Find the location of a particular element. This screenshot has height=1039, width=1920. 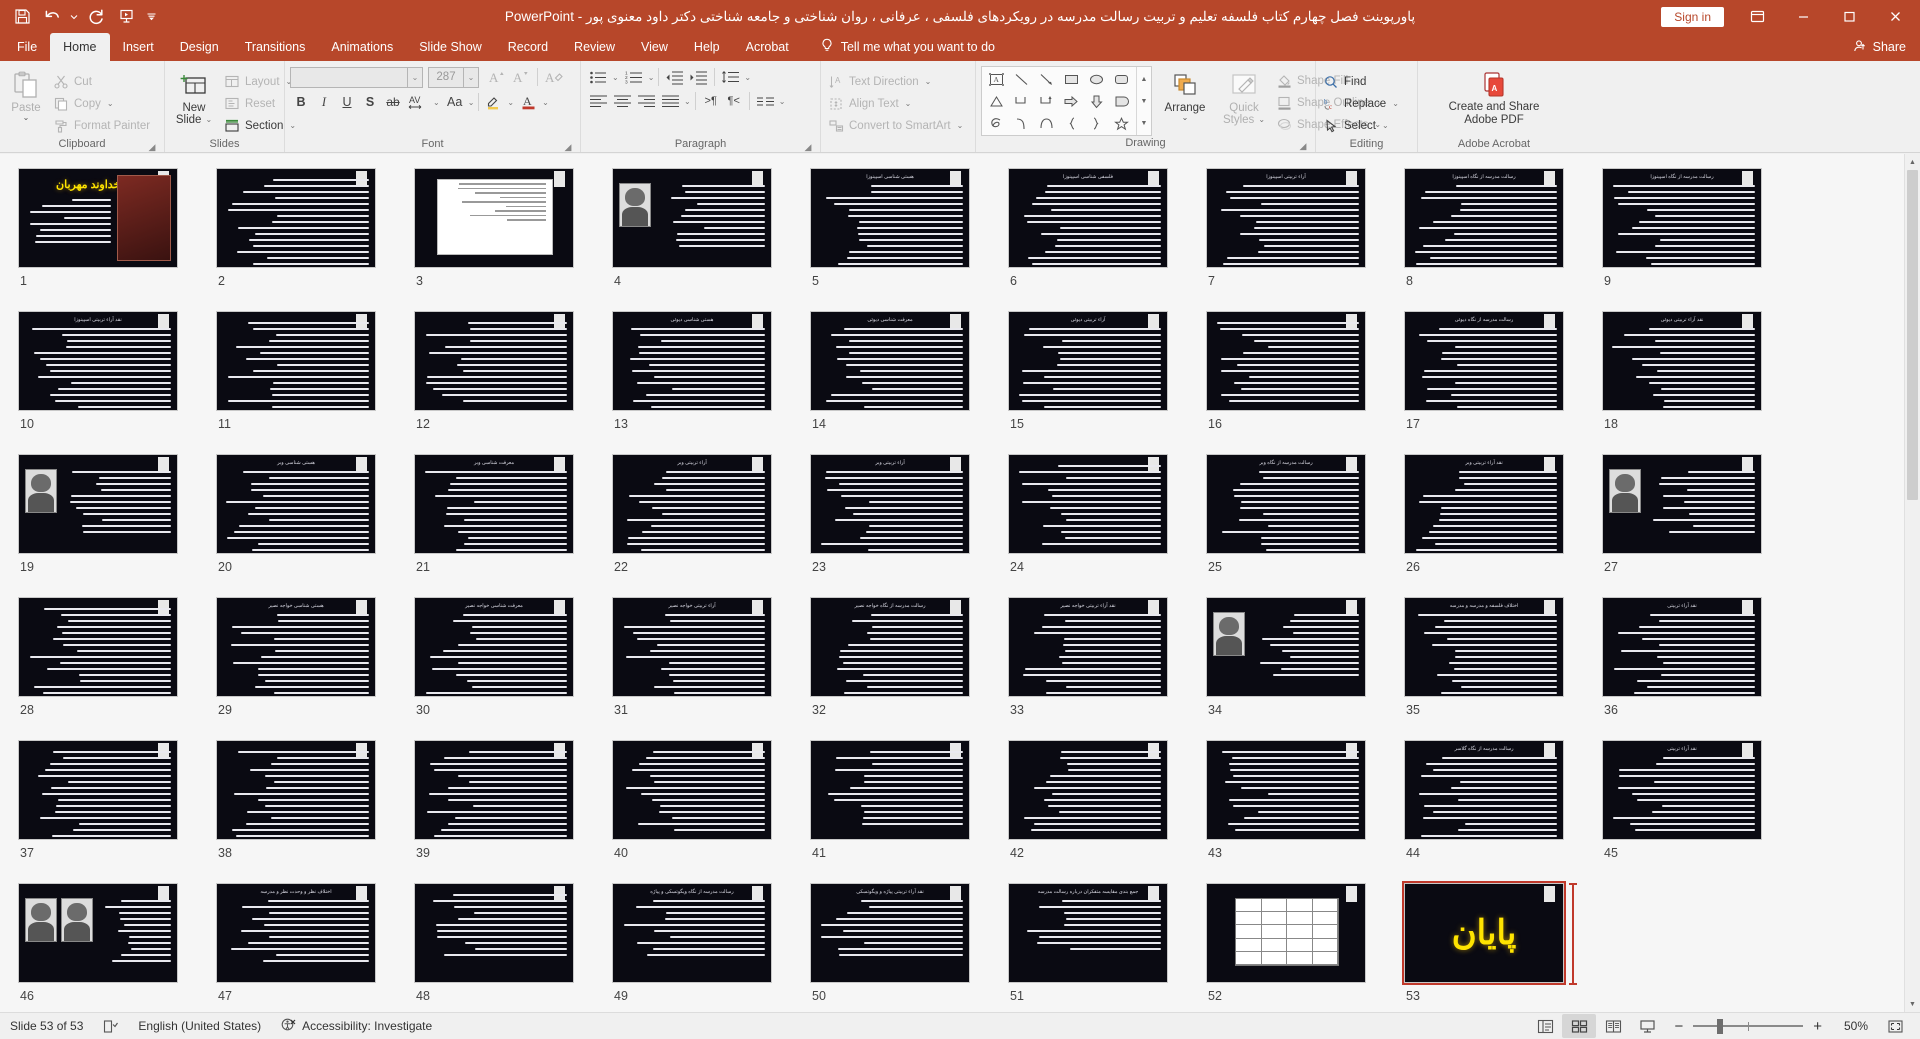

save-icon is located at coordinates (22, 17).